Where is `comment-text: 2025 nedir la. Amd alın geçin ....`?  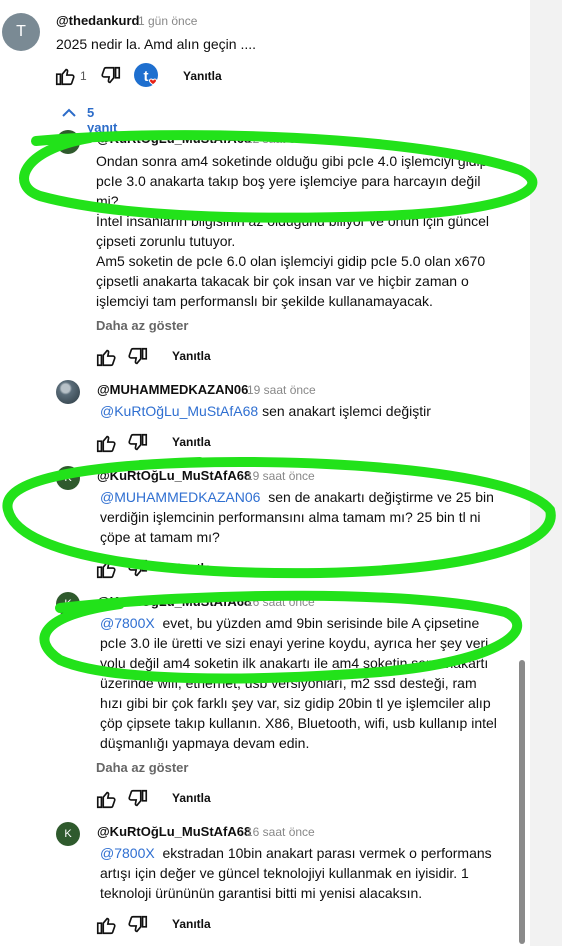 comment-text: 2025 nedir la. Amd alın geçin .... is located at coordinates (156, 44).